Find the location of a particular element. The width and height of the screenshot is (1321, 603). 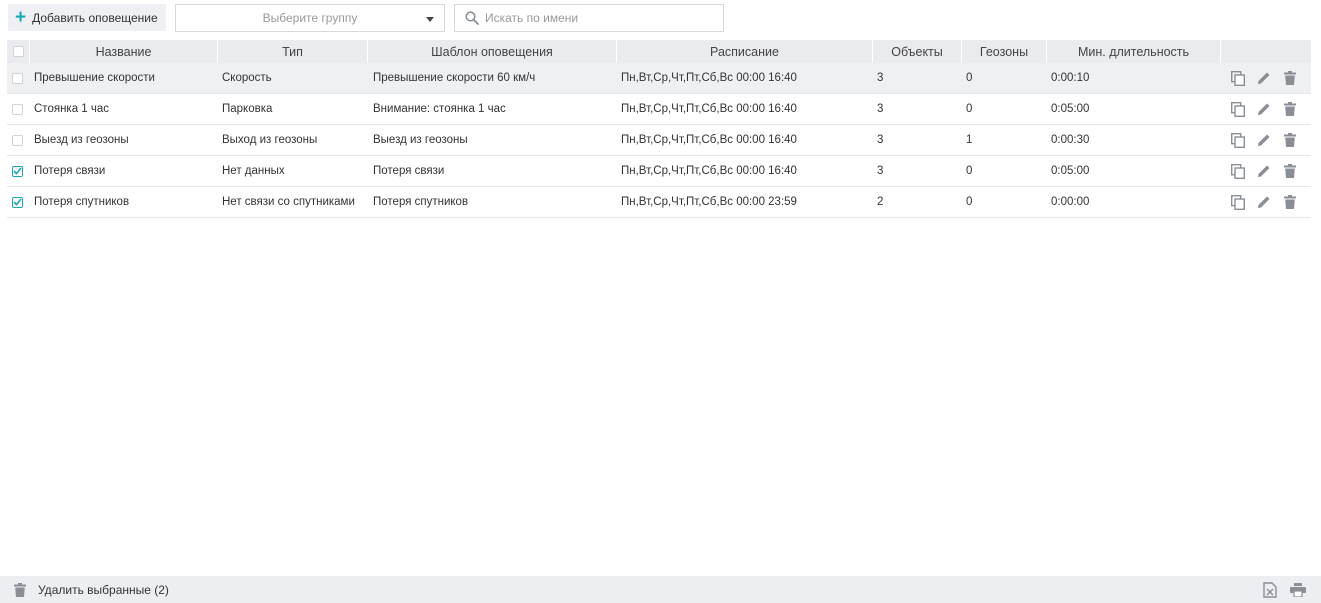

add-notification-label: Добавить оповещение is located at coordinates (95, 17).